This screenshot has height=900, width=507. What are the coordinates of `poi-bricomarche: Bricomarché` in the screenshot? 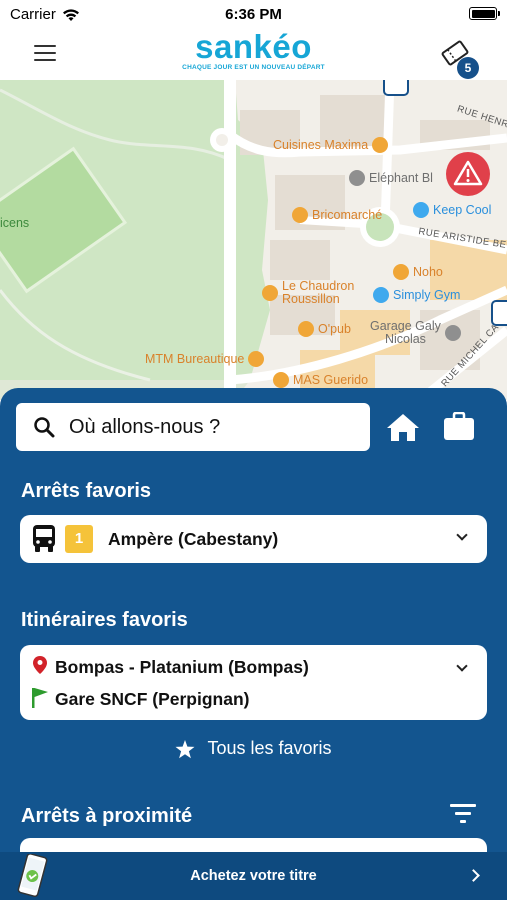 It's located at (337, 215).